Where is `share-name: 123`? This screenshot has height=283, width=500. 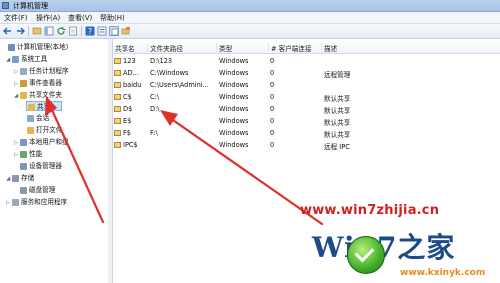 share-name: 123 is located at coordinates (129, 61).